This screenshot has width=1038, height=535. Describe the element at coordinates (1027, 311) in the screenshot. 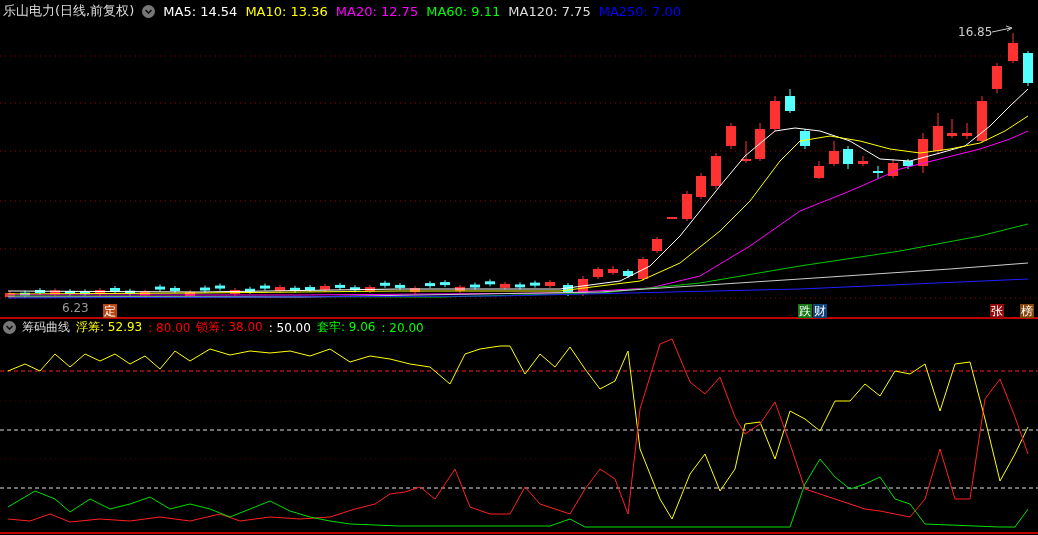

I see `event-marker: 榜` at that location.